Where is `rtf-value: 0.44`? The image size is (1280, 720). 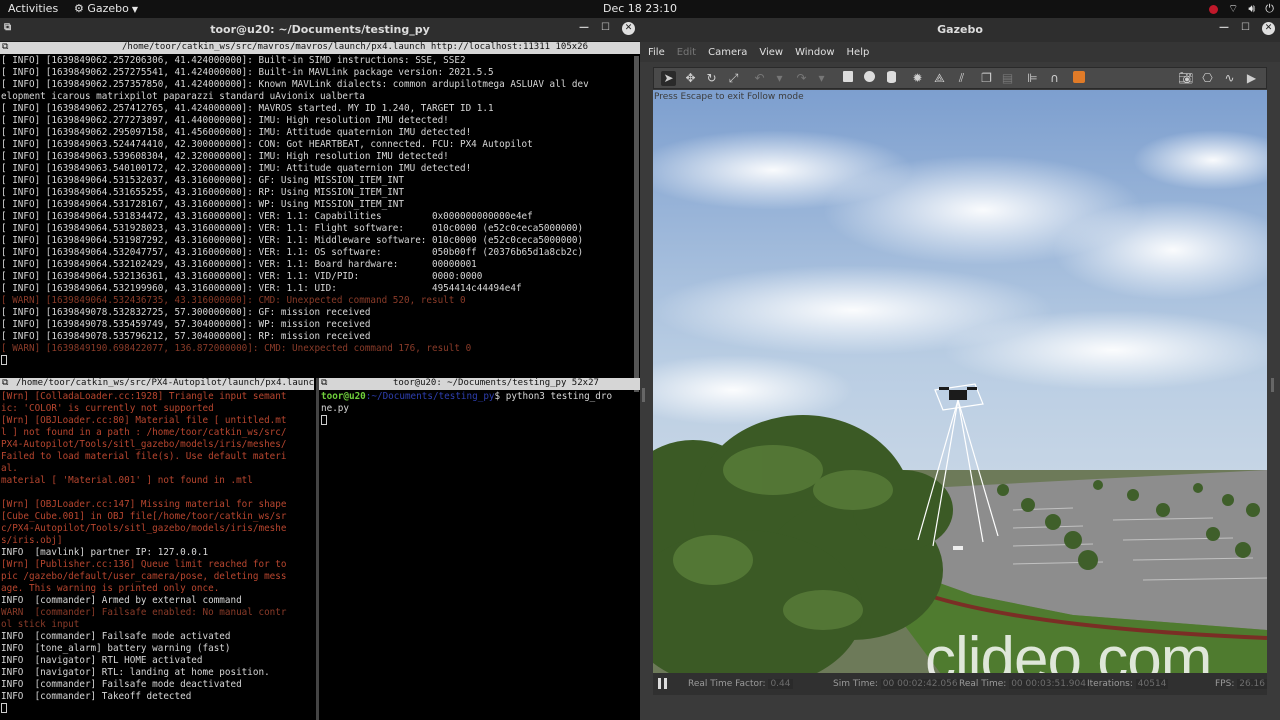 rtf-value: 0.44 is located at coordinates (780, 684).